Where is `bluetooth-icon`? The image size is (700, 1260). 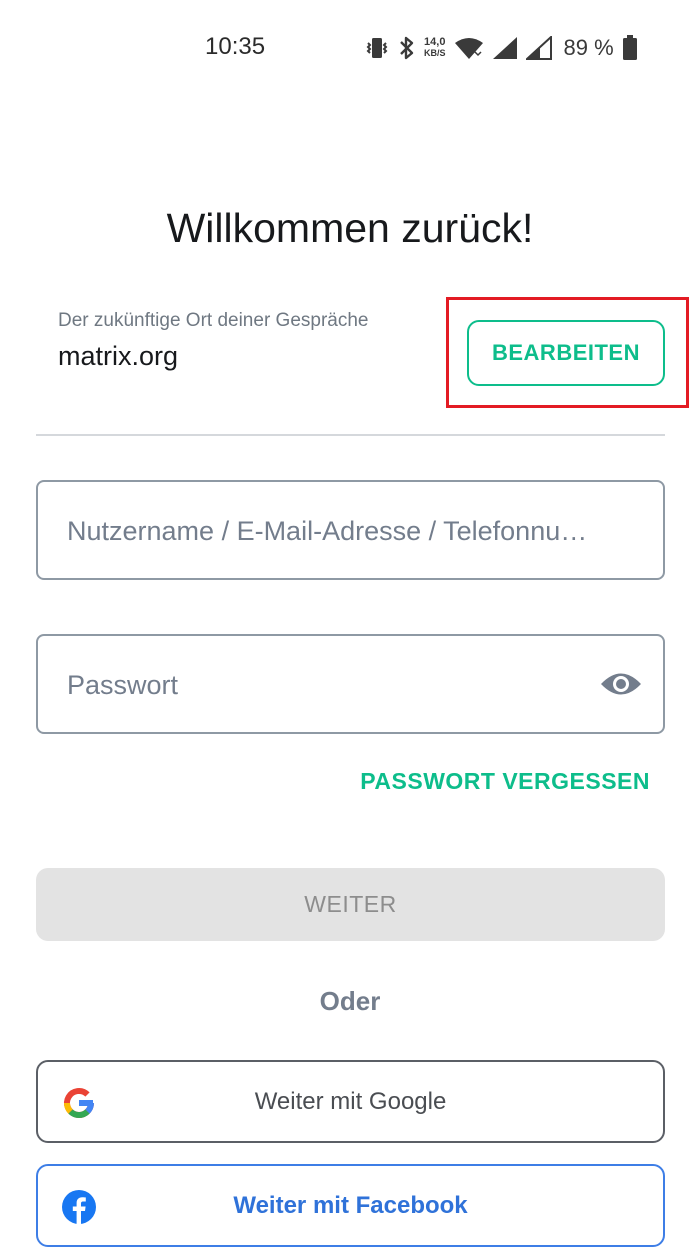 bluetooth-icon is located at coordinates (407, 48).